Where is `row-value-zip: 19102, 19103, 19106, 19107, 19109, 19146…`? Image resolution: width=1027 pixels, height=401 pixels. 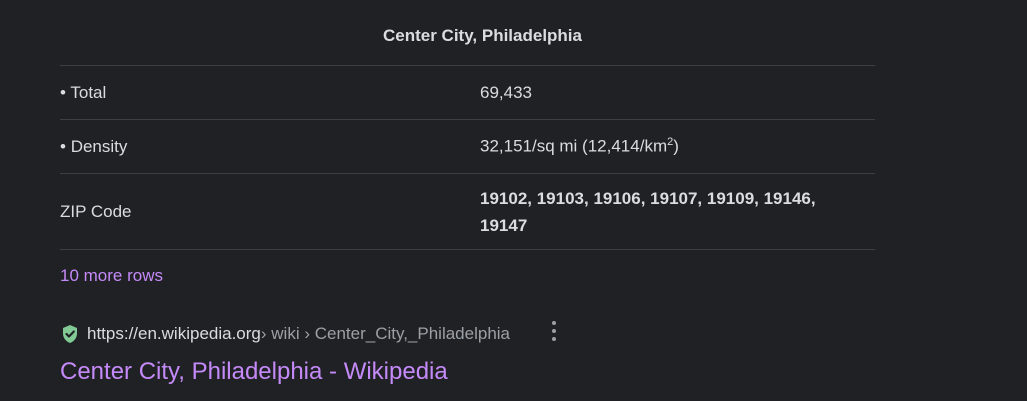
row-value-zip: 19102, 19103, 19106, 19107, 19109, 19146… is located at coordinates (648, 211).